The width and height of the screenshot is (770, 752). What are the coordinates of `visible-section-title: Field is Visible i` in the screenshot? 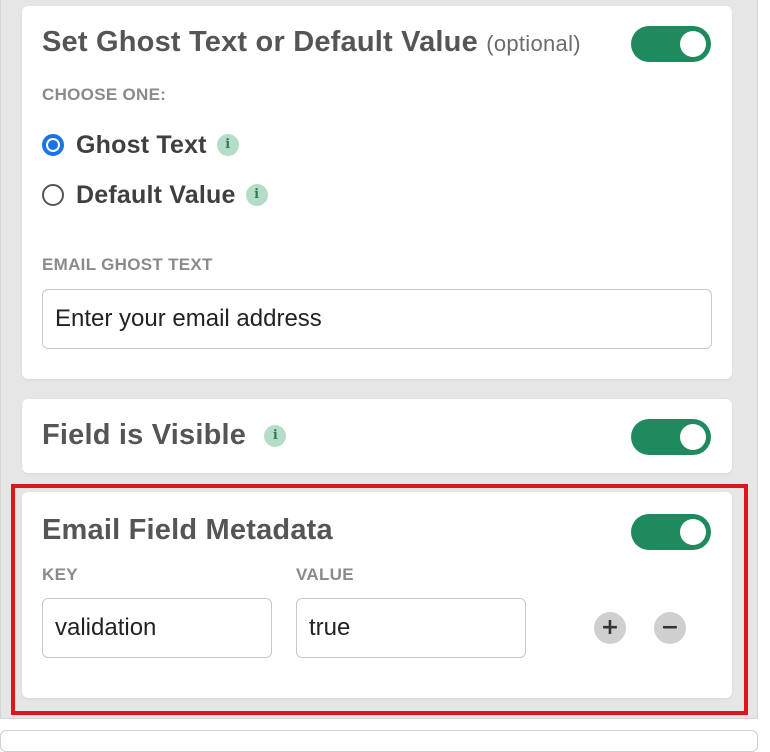 It's located at (164, 435).